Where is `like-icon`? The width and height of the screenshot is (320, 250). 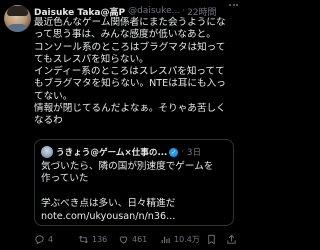
like-icon is located at coordinates (123, 239).